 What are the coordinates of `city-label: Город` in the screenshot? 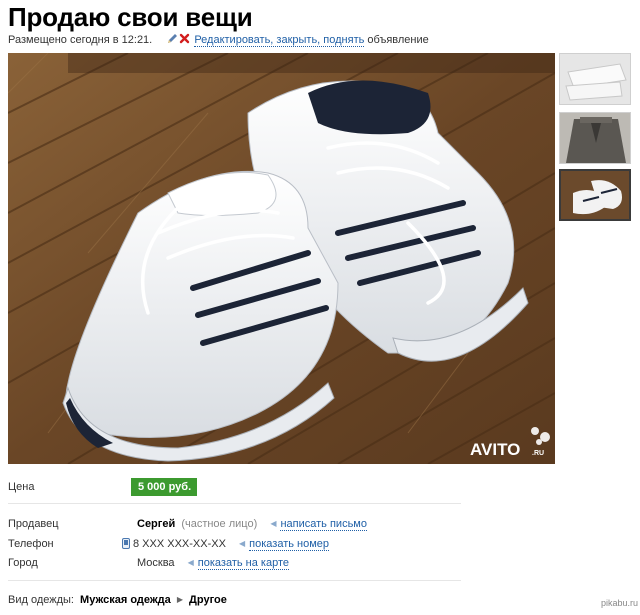 It's located at (23, 563).